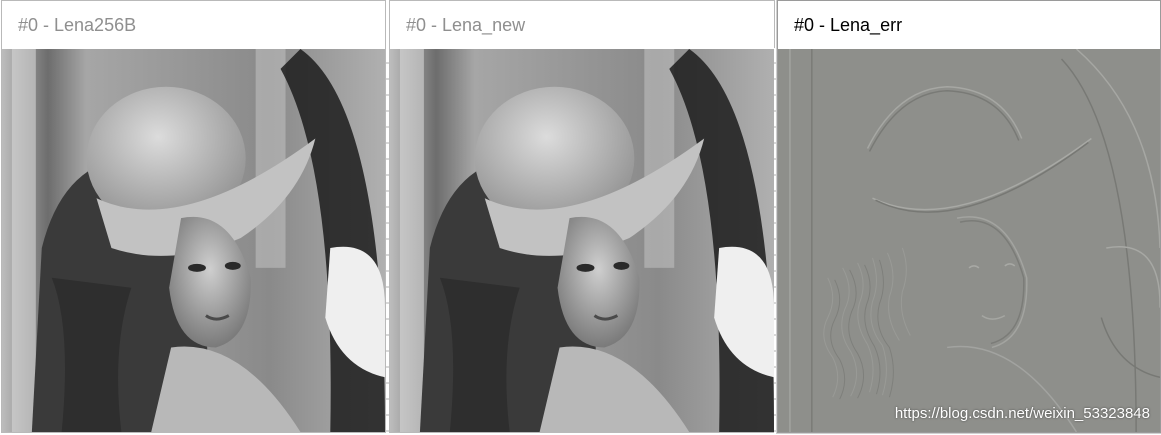  Describe the element at coordinates (969, 25) in the screenshot. I see `window-title: #0 - Lena_err` at that location.